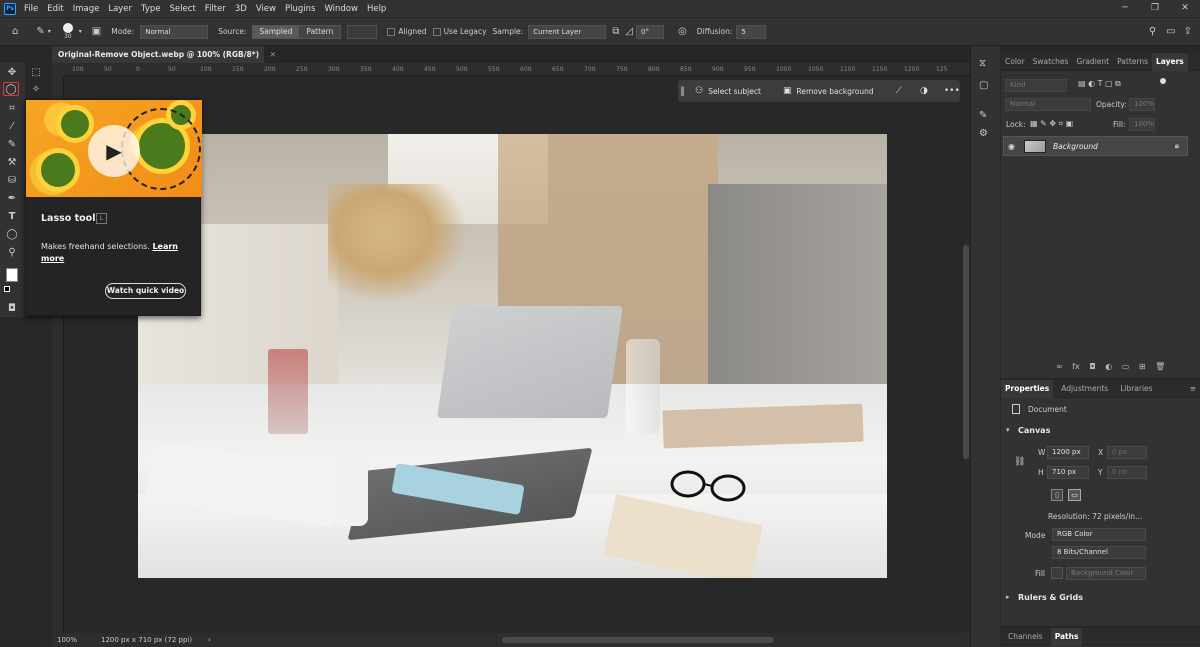 The width and height of the screenshot is (1200, 647). I want to click on adjustments-icon: ⚙, so click(983, 133).